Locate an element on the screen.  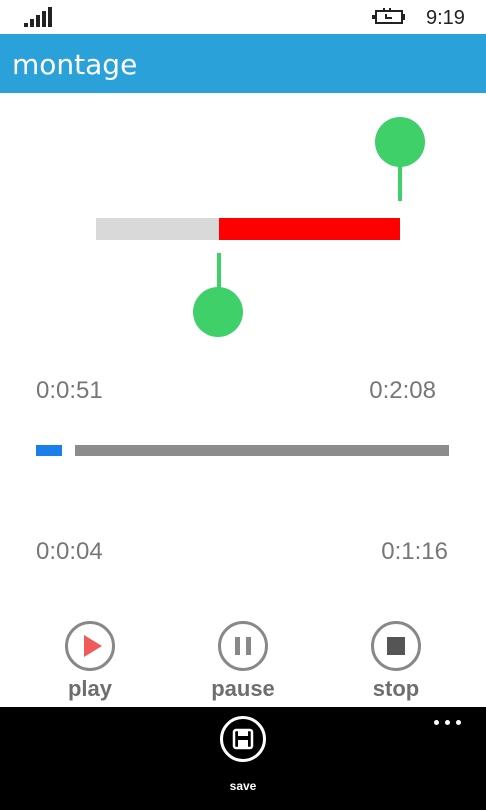
trim-end-handle-knob is located at coordinates (400, 142).